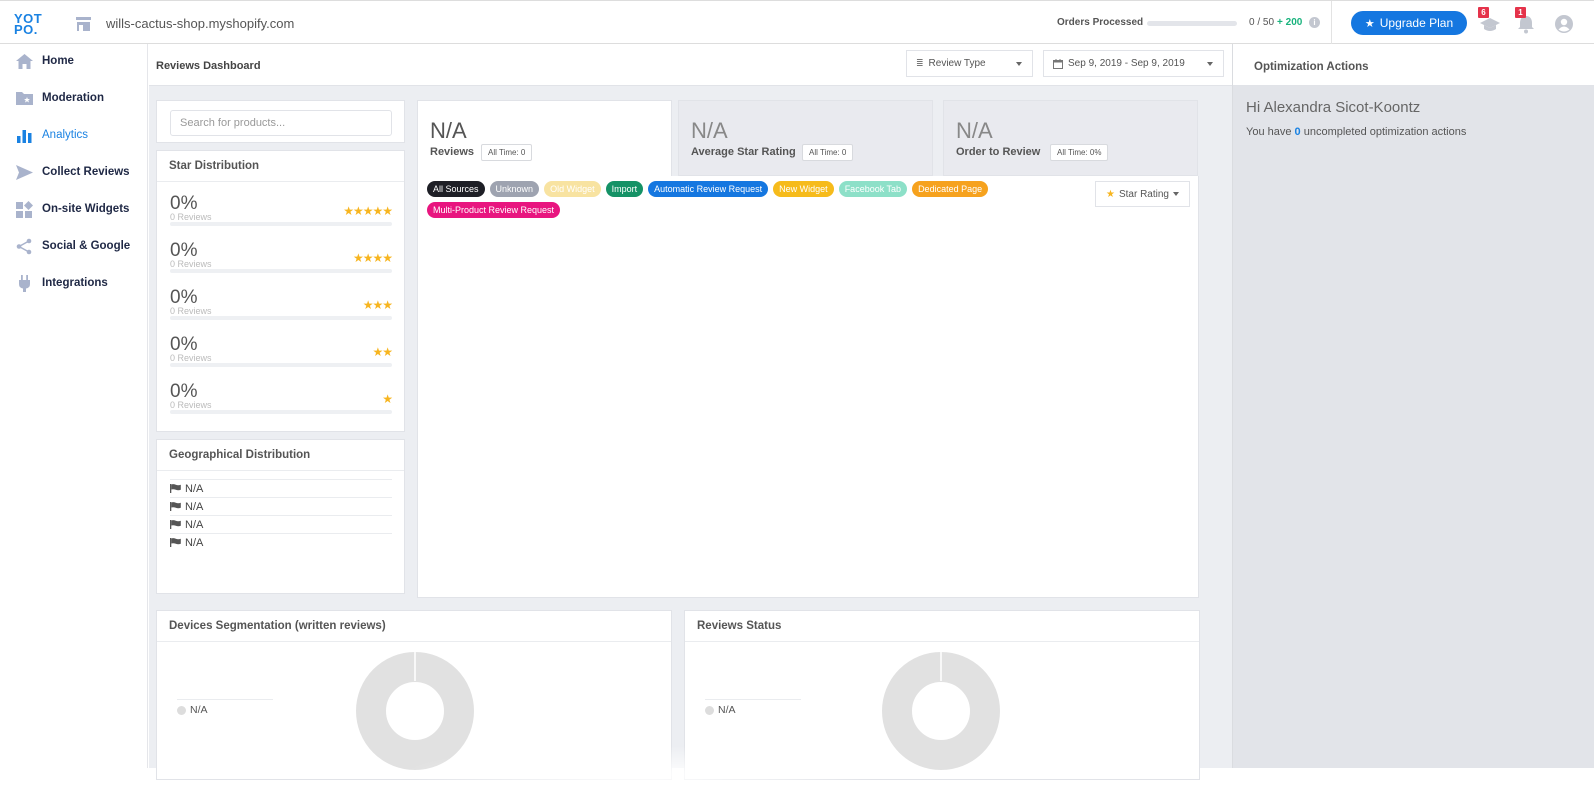 The height and width of the screenshot is (805, 1594). I want to click on store-icon, so click(83, 24).